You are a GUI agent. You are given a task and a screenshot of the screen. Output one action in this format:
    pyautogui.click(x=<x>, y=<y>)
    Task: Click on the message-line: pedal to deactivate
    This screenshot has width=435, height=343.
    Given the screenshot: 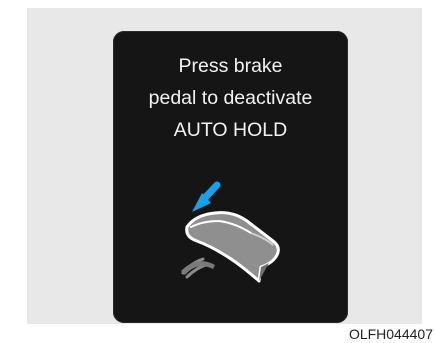 What is the action you would take?
    pyautogui.click(x=230, y=98)
    